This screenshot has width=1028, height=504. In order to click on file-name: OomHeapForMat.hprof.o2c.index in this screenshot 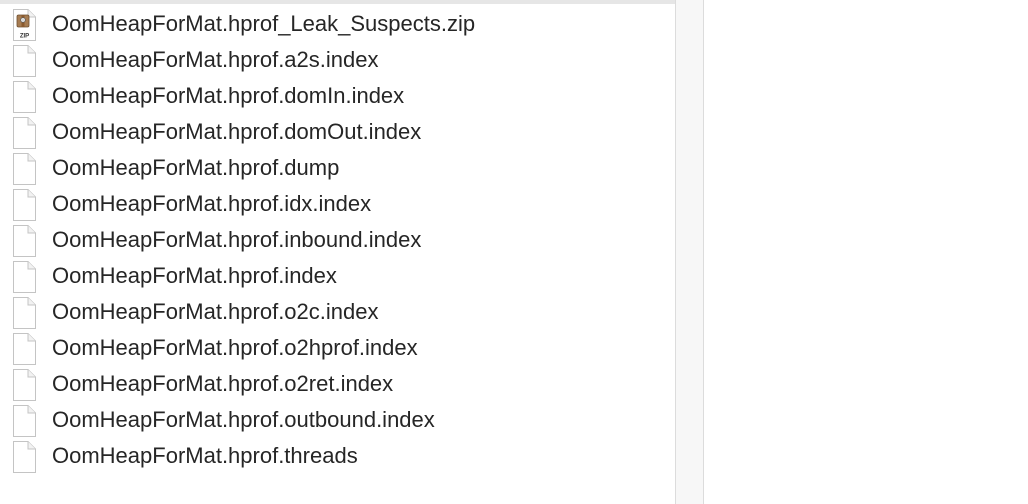, I will do `click(215, 311)`.